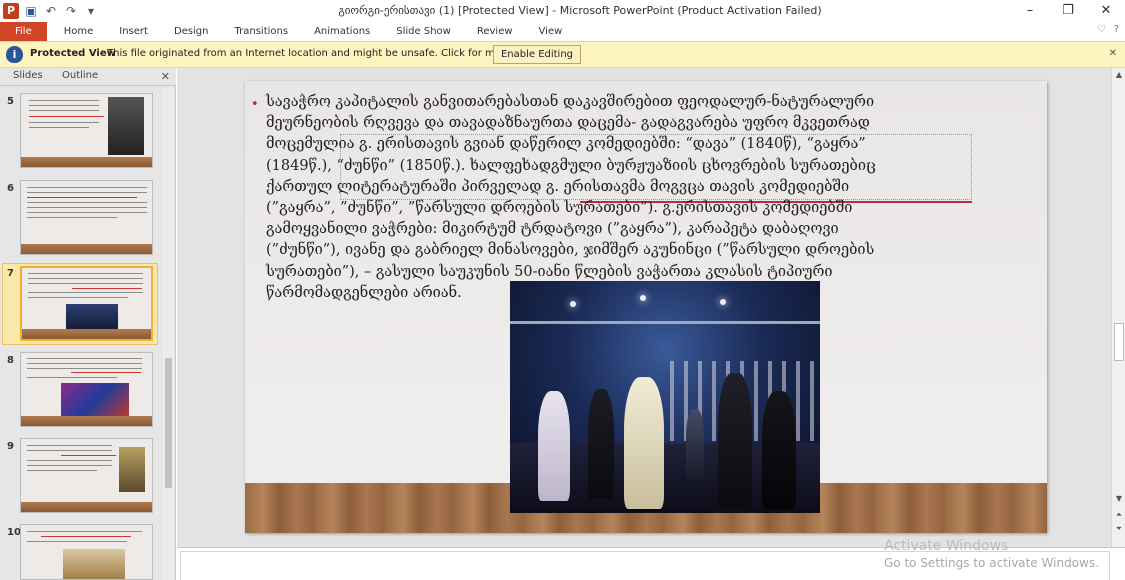 This screenshot has width=1125, height=580. I want to click on close-panel-icon: ✕, so click(165, 76).